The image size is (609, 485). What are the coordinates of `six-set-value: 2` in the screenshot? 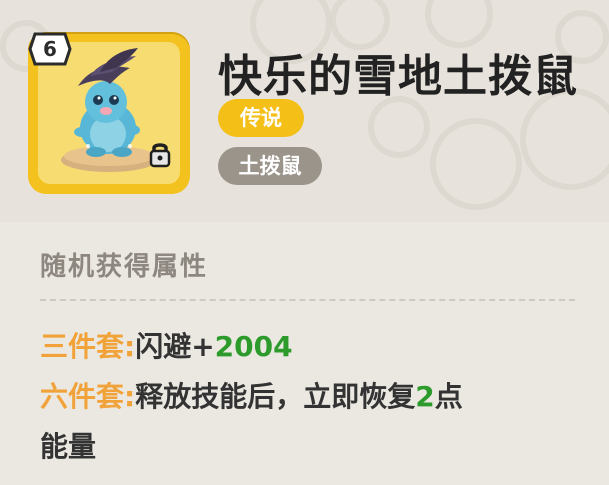 It's located at (425, 396).